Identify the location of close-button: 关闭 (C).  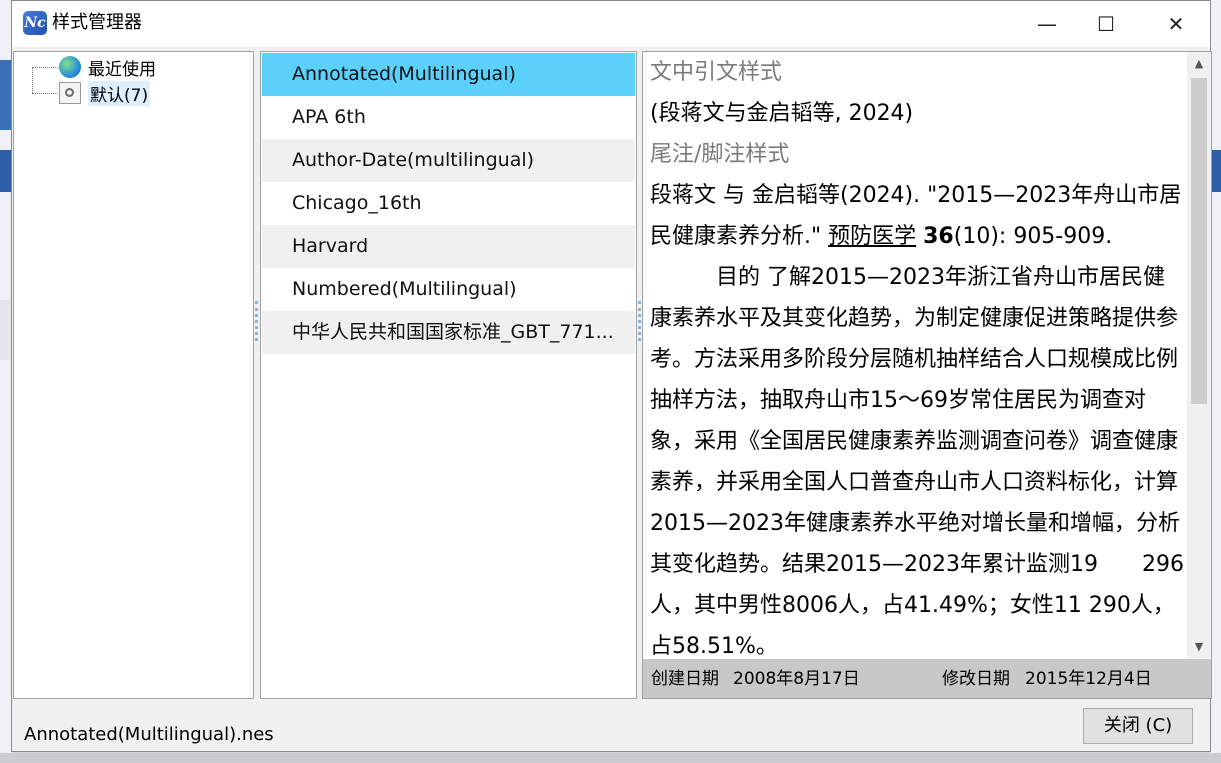
(1138, 726).